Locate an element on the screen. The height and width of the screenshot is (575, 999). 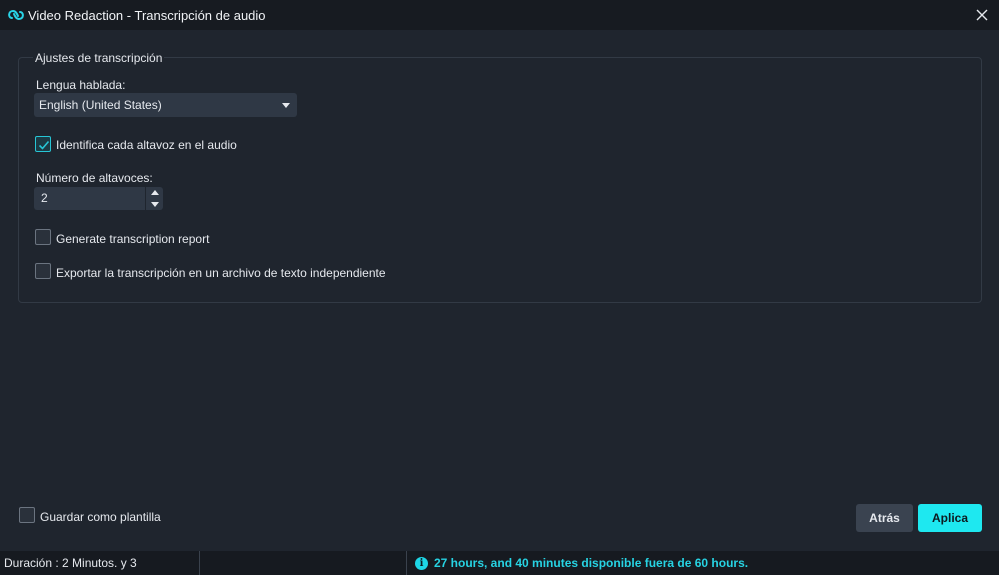
save-template-checkbox is located at coordinates (27, 515).